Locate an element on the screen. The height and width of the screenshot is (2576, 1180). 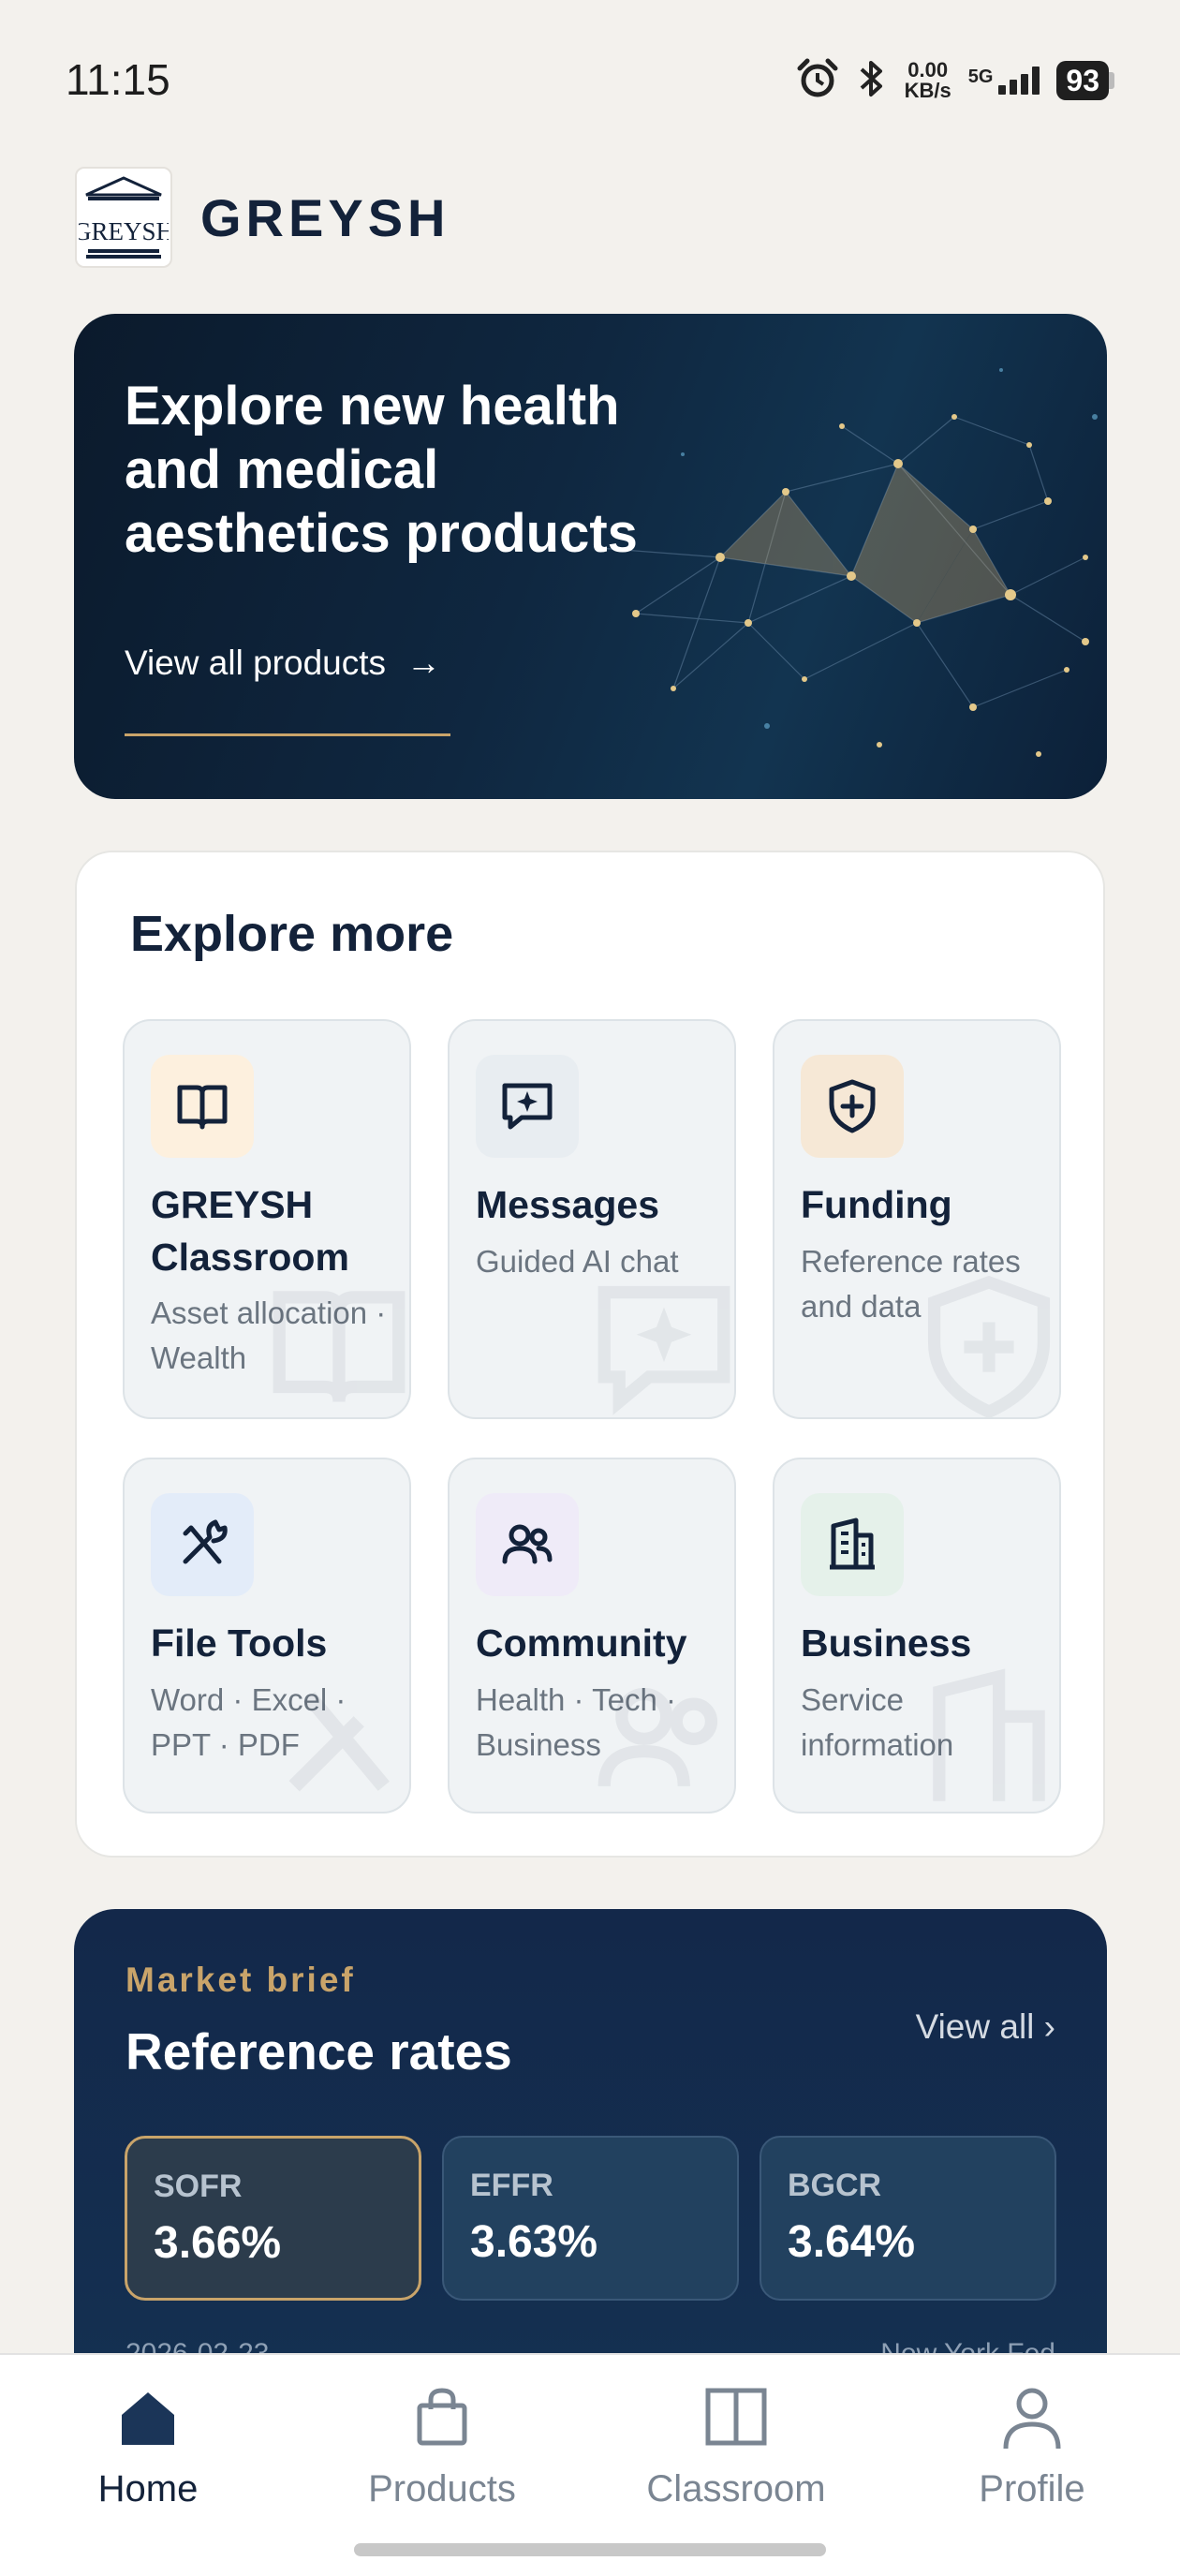
explore-more-title: Explore more is located at coordinates (292, 934).